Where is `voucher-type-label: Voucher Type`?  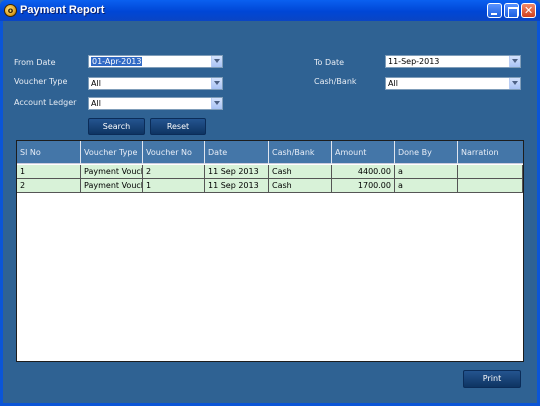 voucher-type-label: Voucher Type is located at coordinates (41, 81).